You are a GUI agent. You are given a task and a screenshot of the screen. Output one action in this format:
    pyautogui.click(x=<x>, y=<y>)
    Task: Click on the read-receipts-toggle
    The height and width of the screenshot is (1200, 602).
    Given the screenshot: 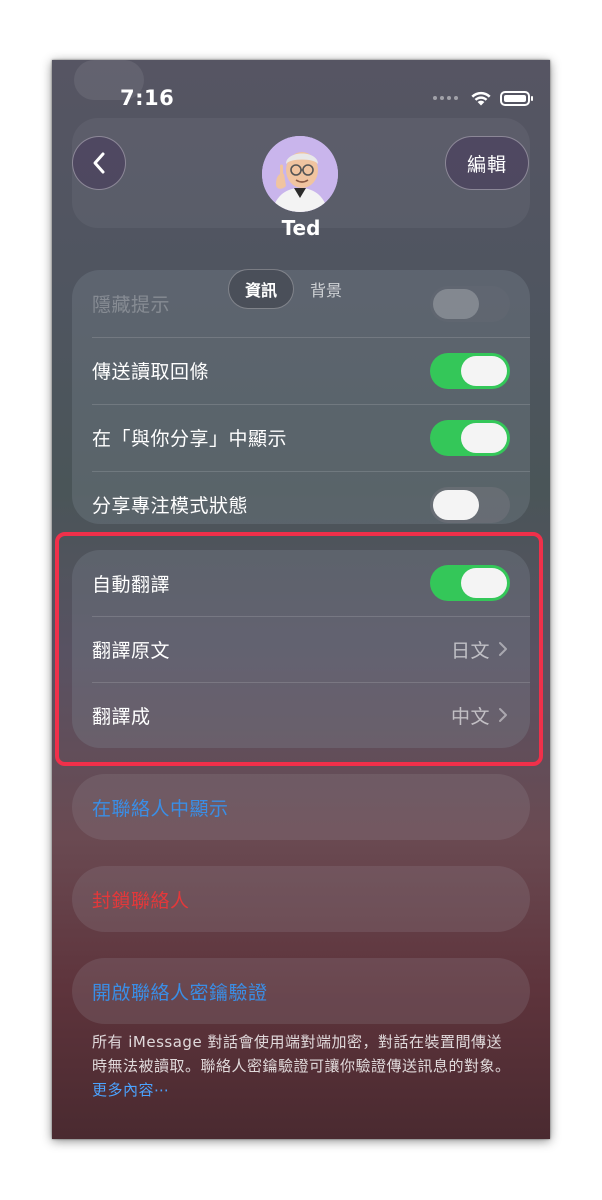 What is the action you would take?
    pyautogui.click(x=470, y=370)
    